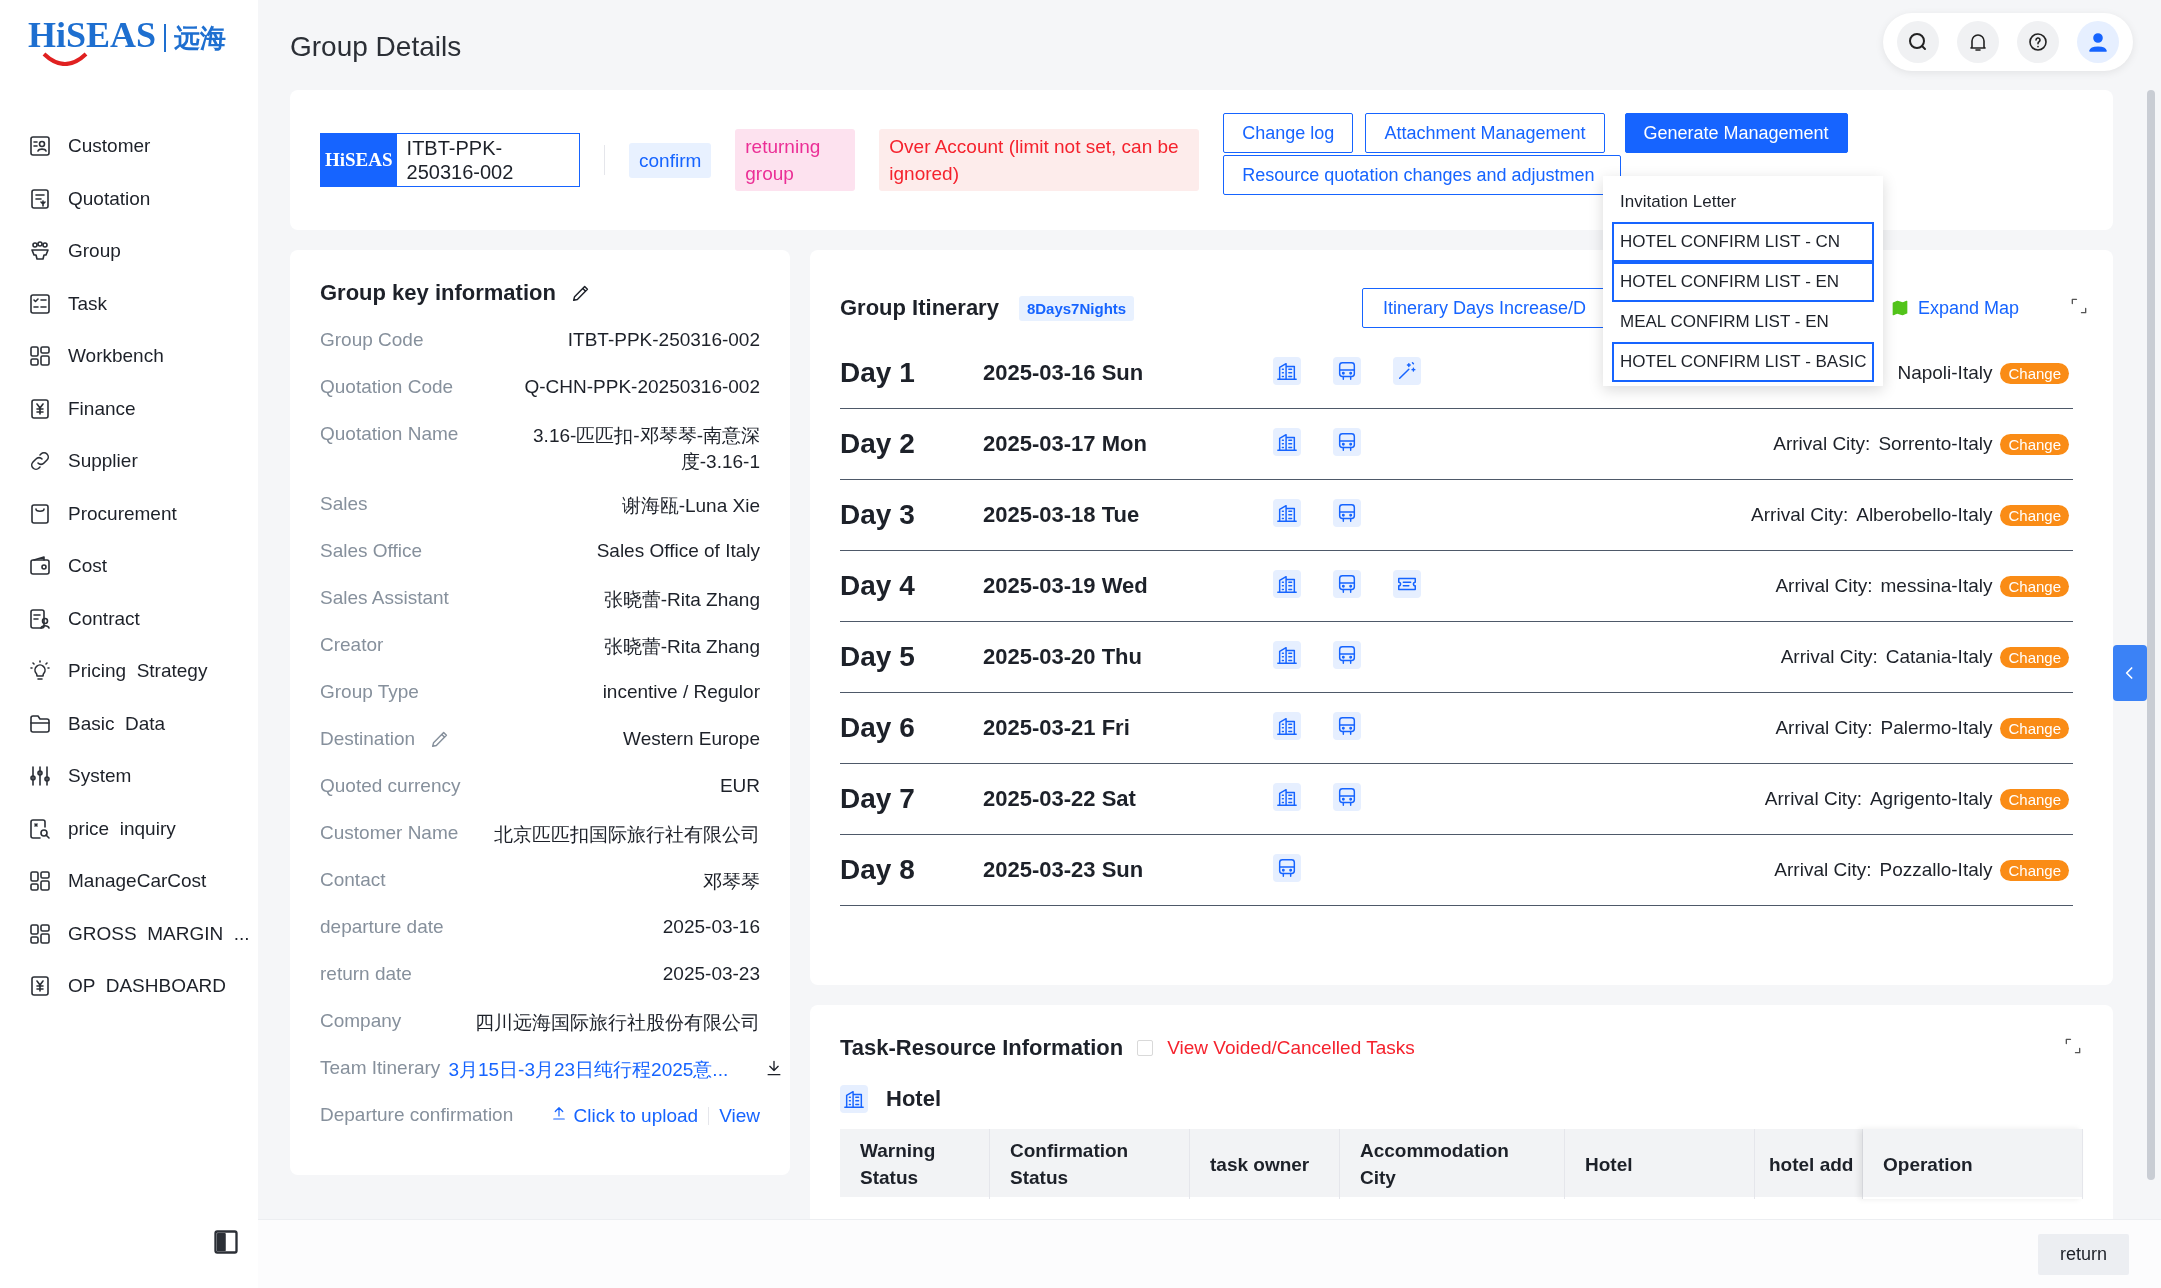 The width and height of the screenshot is (2161, 1288). Describe the element at coordinates (1145, 1048) in the screenshot. I see `checkbox` at that location.